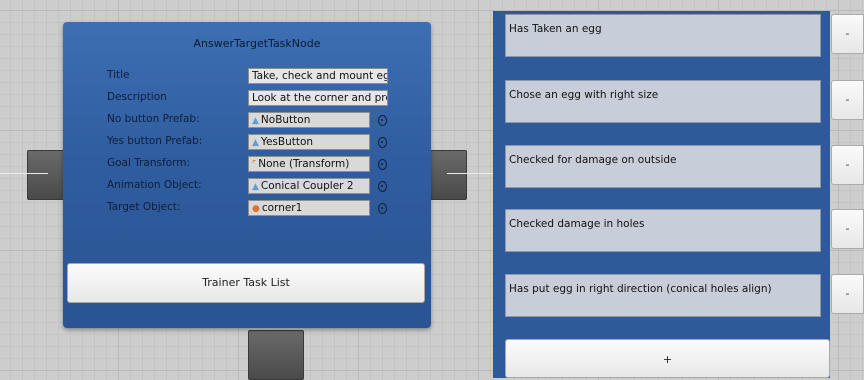 The height and width of the screenshot is (380, 864). Describe the element at coordinates (555, 29) in the screenshot. I see `task-item-text: Has Taken an egg` at that location.